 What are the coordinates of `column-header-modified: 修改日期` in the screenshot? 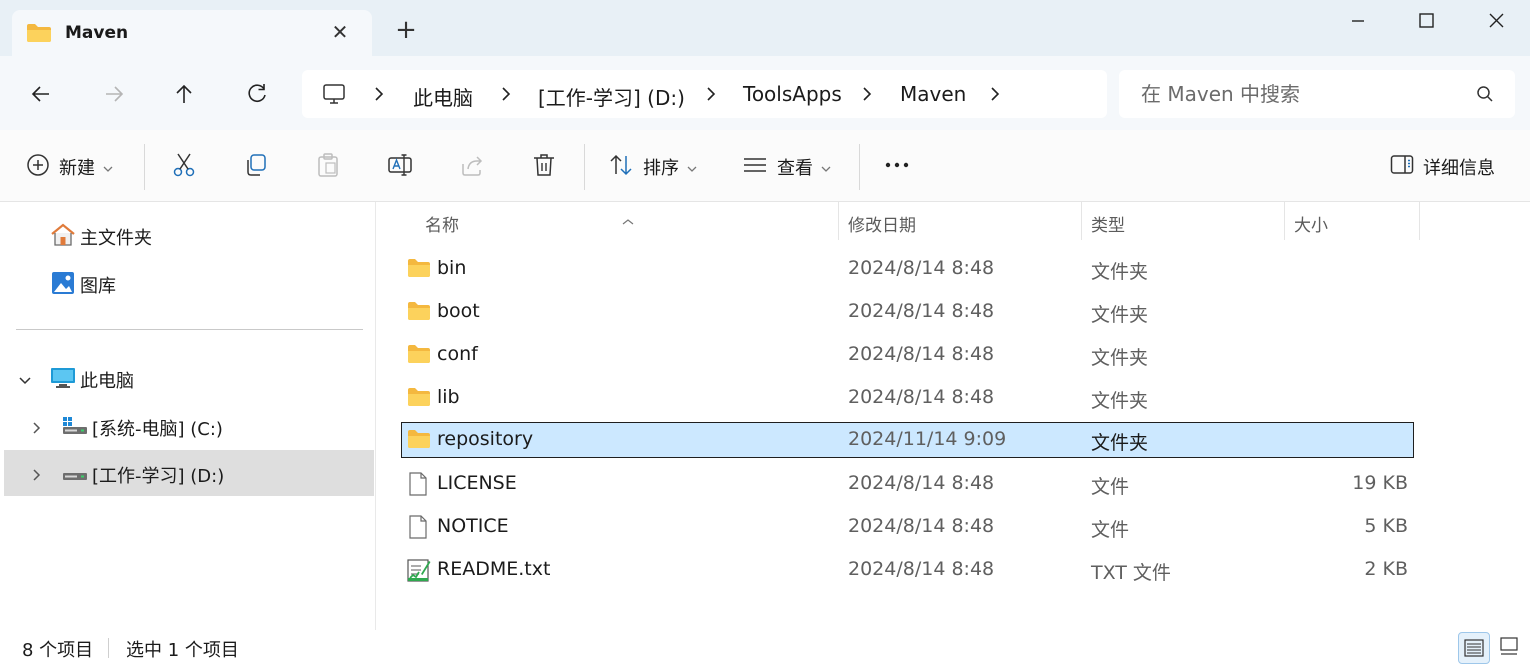 It's located at (882, 223).